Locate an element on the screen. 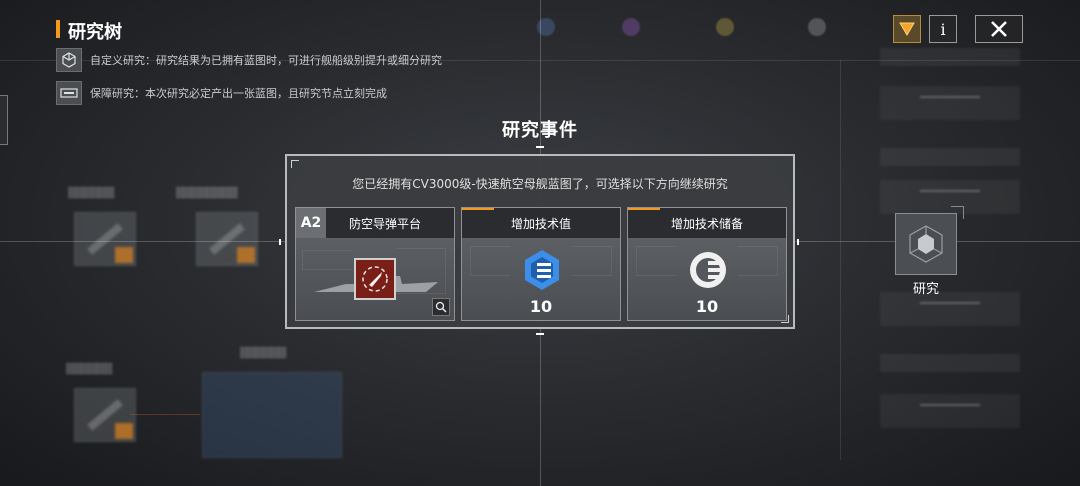 Image resolution: width=1080 pixels, height=486 pixels. option-body is located at coordinates (375, 279).